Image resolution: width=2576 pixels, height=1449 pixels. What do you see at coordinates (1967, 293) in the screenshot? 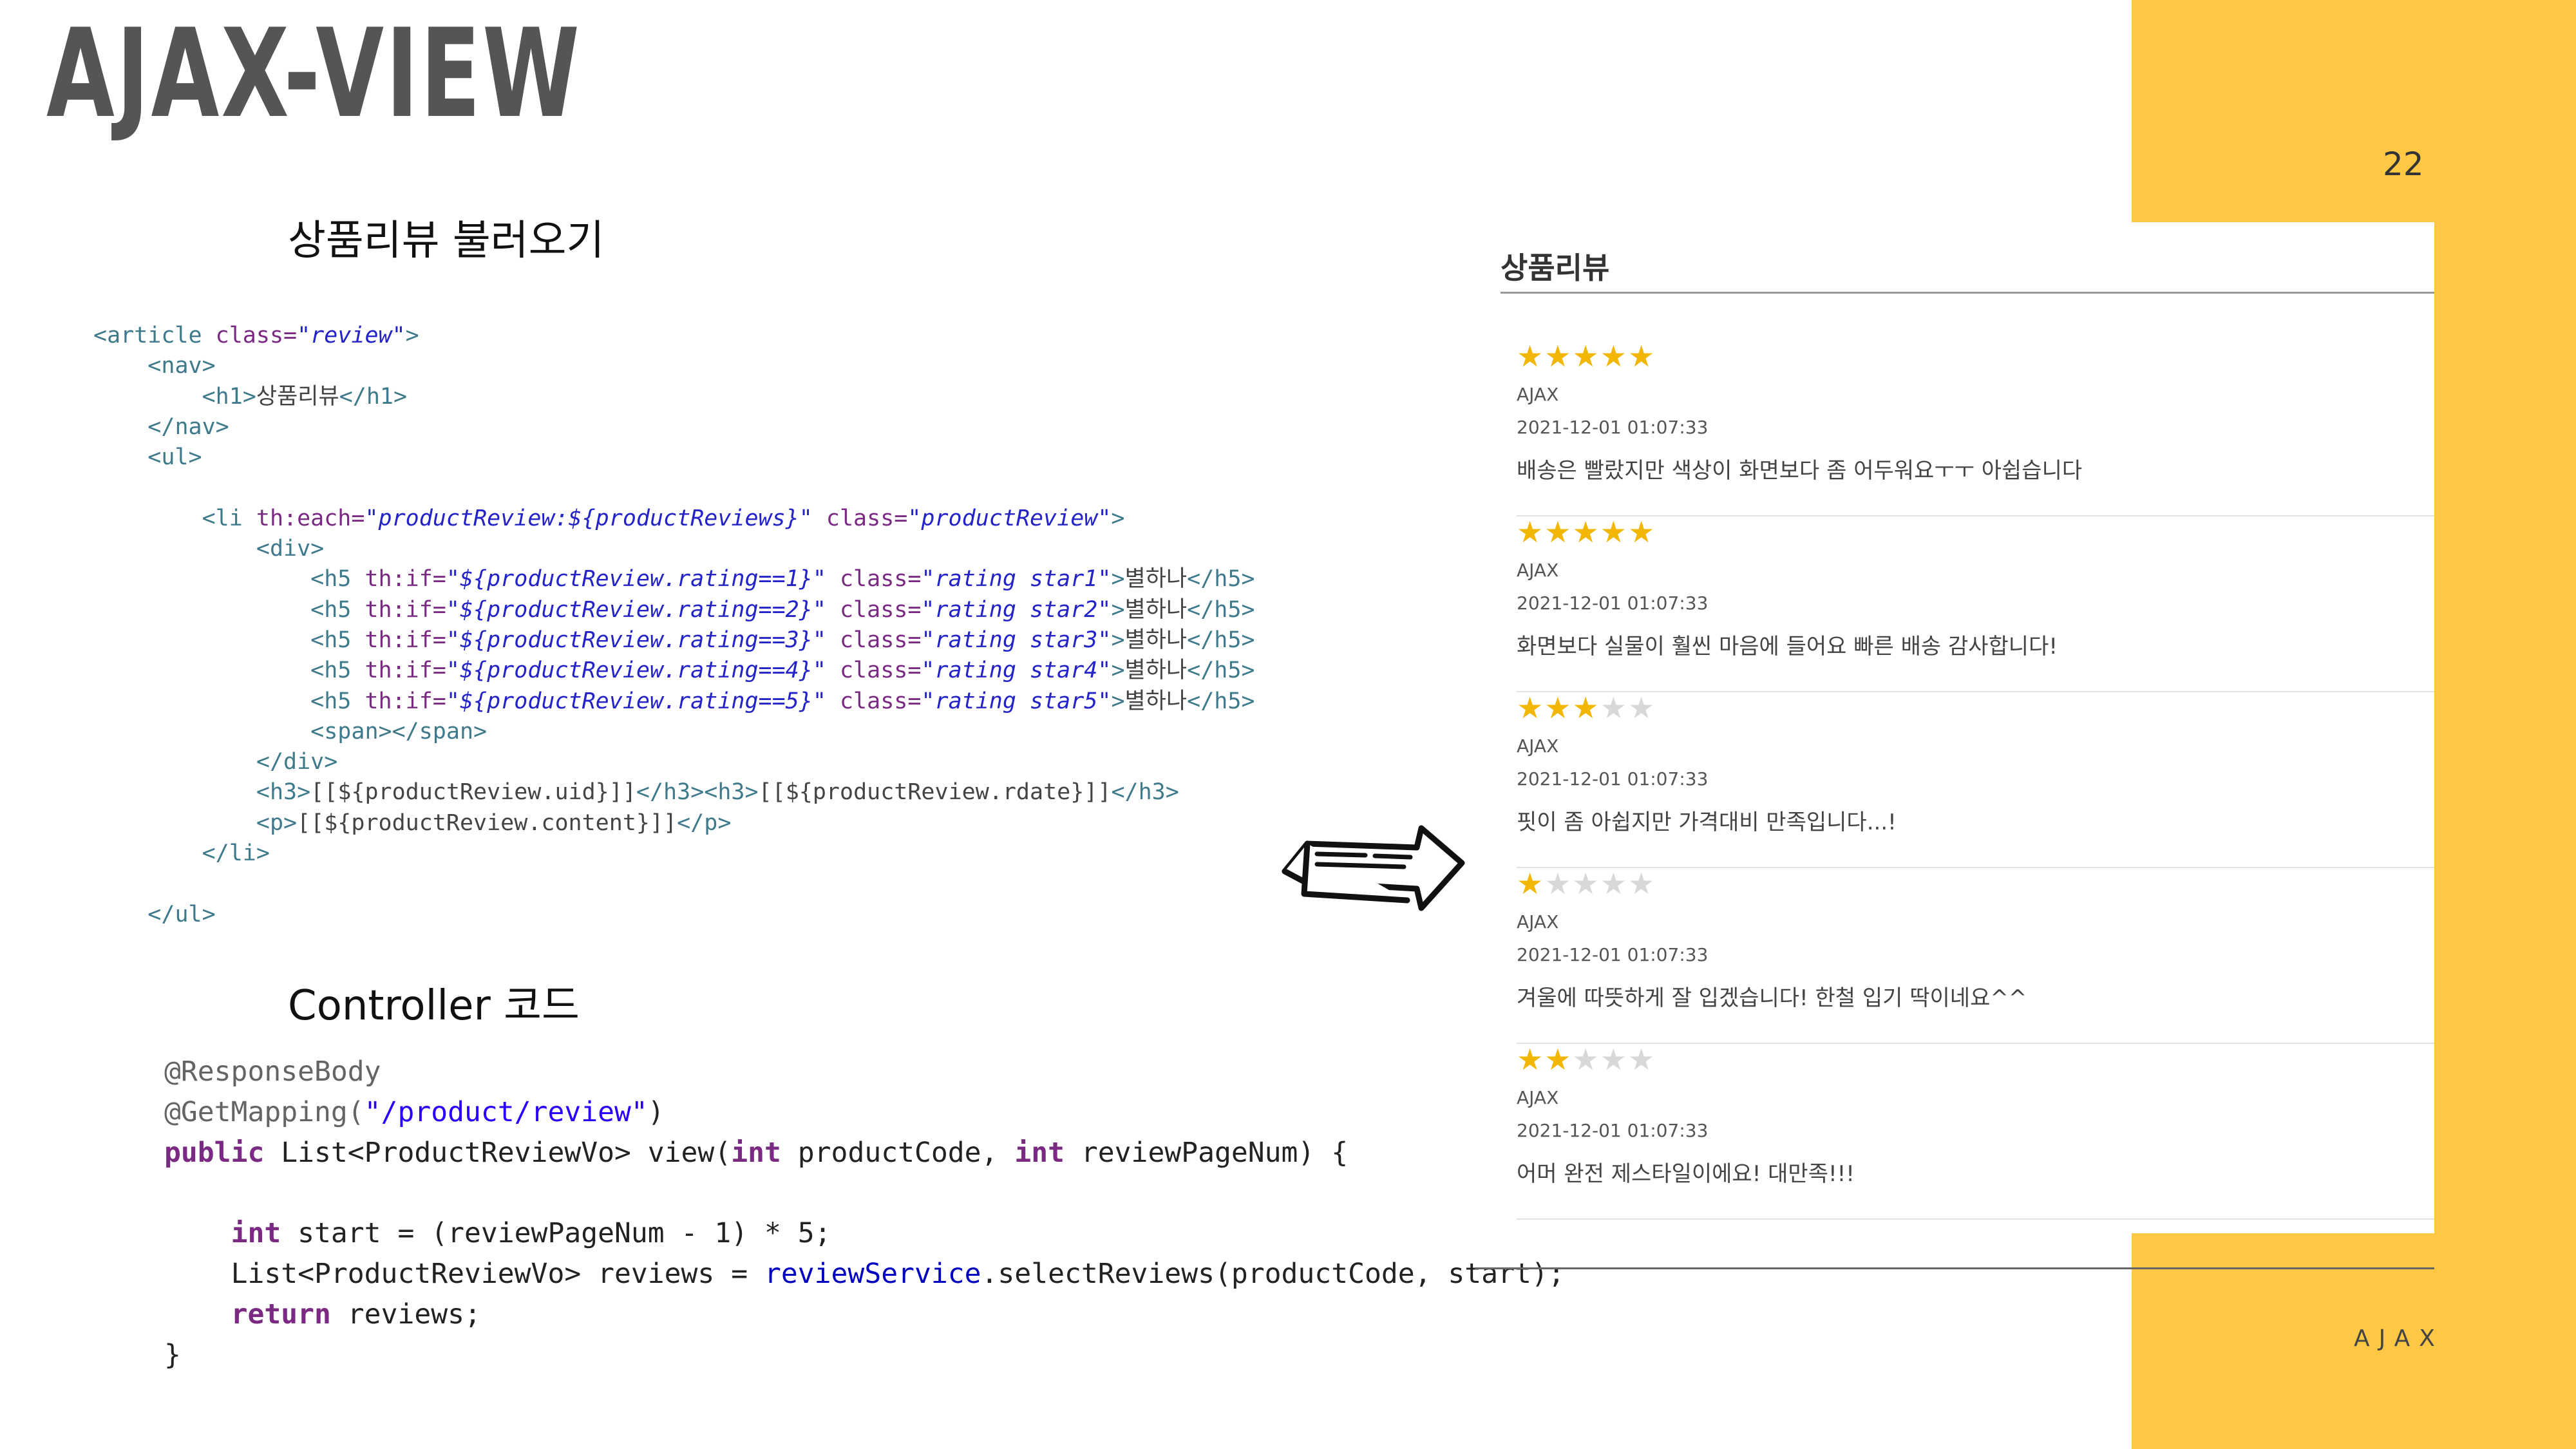
I see `review-title-divider` at bounding box center [1967, 293].